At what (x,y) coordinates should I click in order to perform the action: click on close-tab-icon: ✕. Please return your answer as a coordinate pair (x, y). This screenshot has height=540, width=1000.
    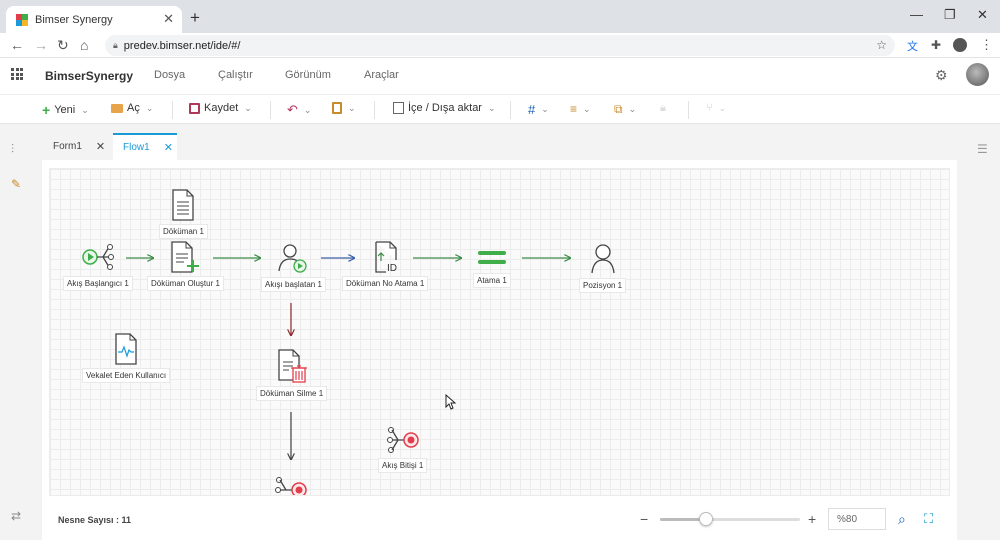
    Looking at the image, I should click on (168, 19).